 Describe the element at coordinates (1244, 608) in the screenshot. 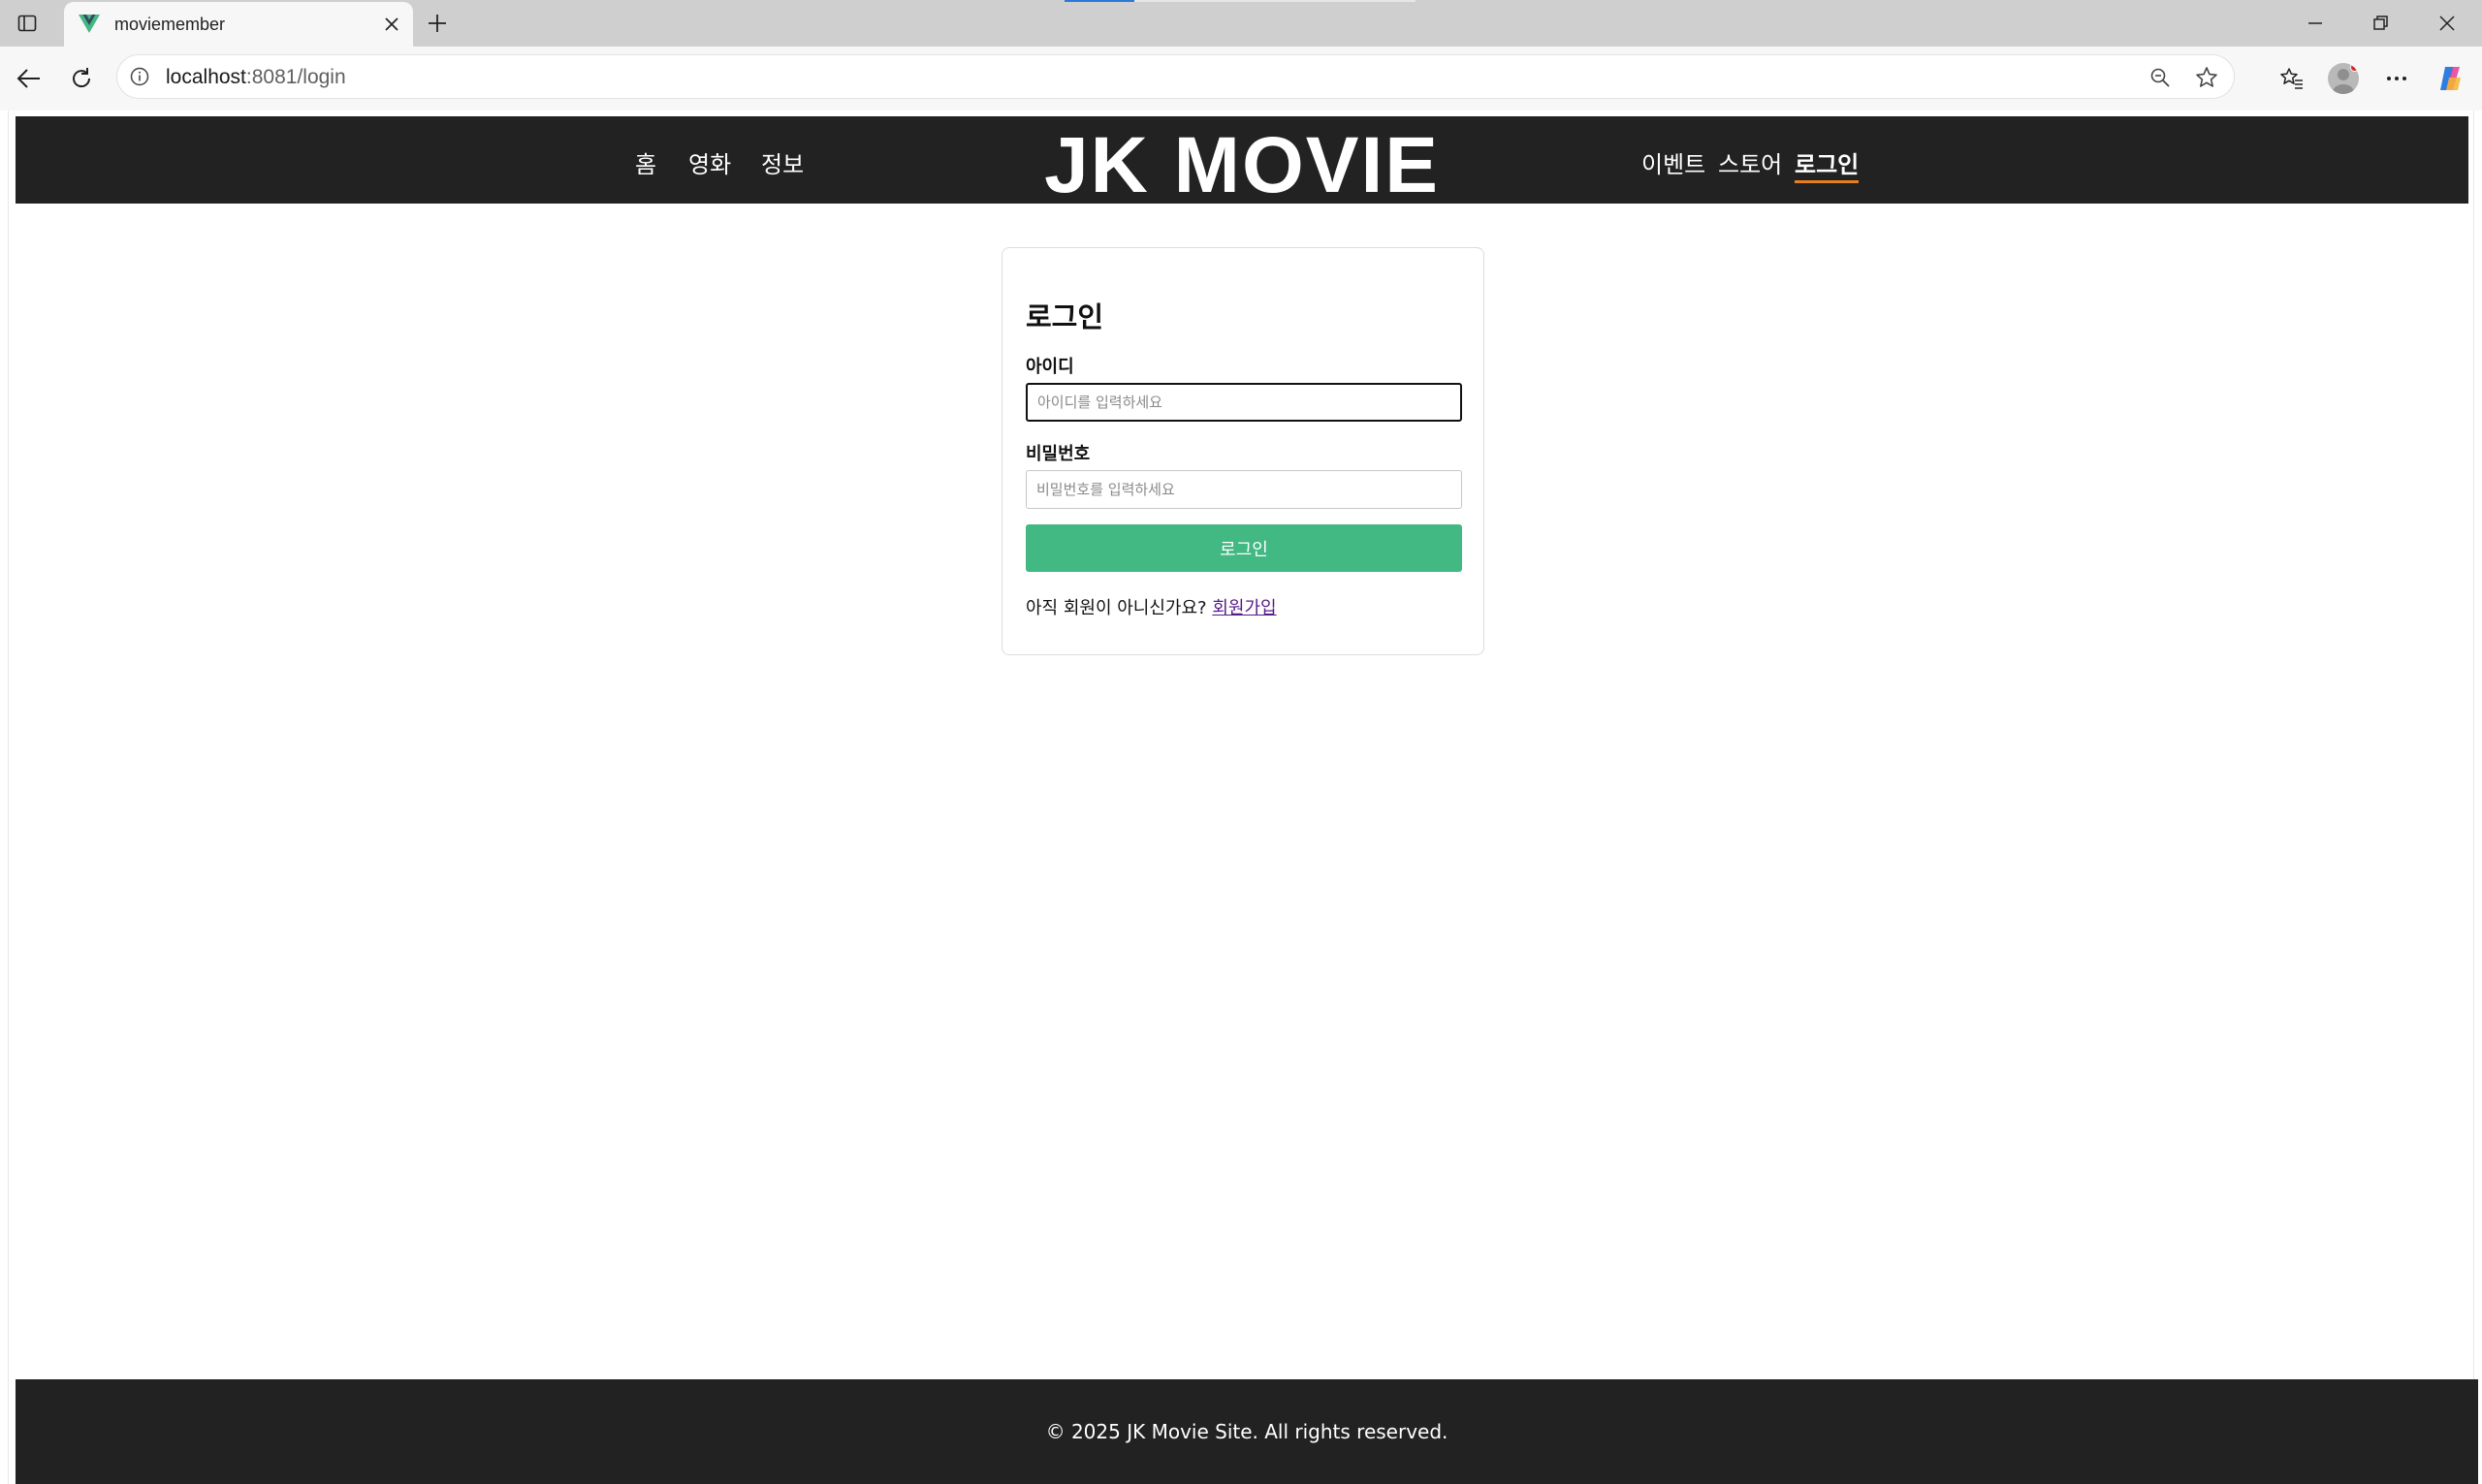

I see `signup-link: 회원가입` at that location.